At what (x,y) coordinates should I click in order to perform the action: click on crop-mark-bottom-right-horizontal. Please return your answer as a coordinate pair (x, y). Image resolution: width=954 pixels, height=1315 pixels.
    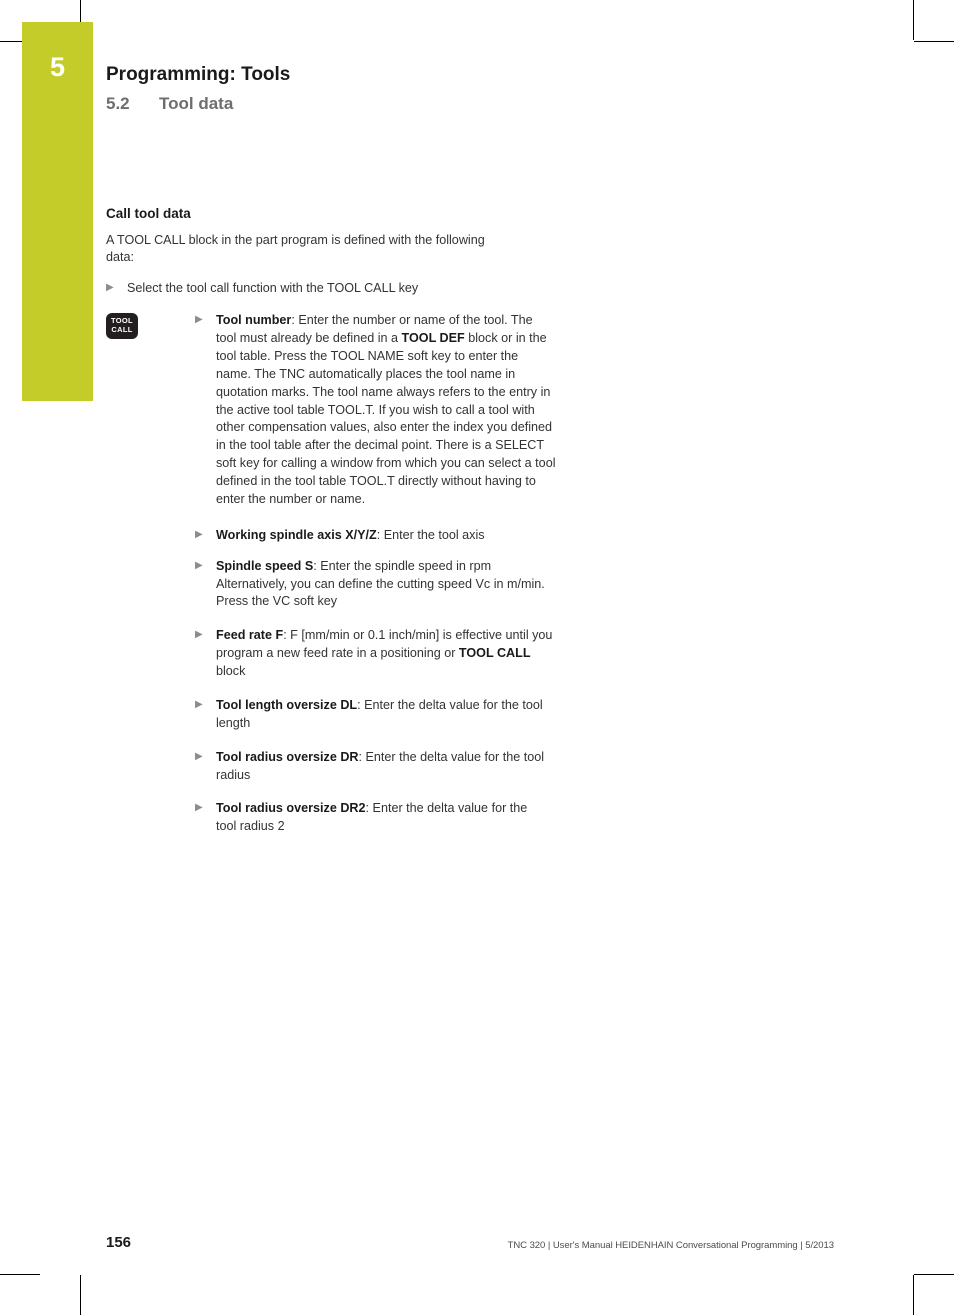
    Looking at the image, I should click on (934, 1274).